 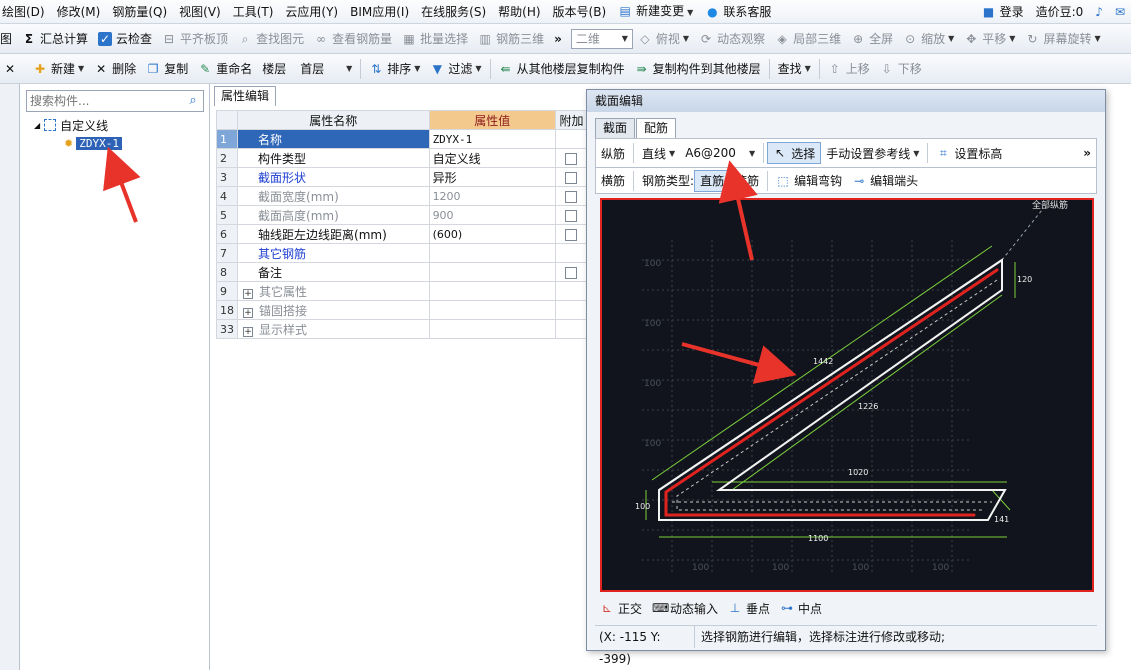 I want to click on notification-icon: ♪, so click(x=1099, y=11).